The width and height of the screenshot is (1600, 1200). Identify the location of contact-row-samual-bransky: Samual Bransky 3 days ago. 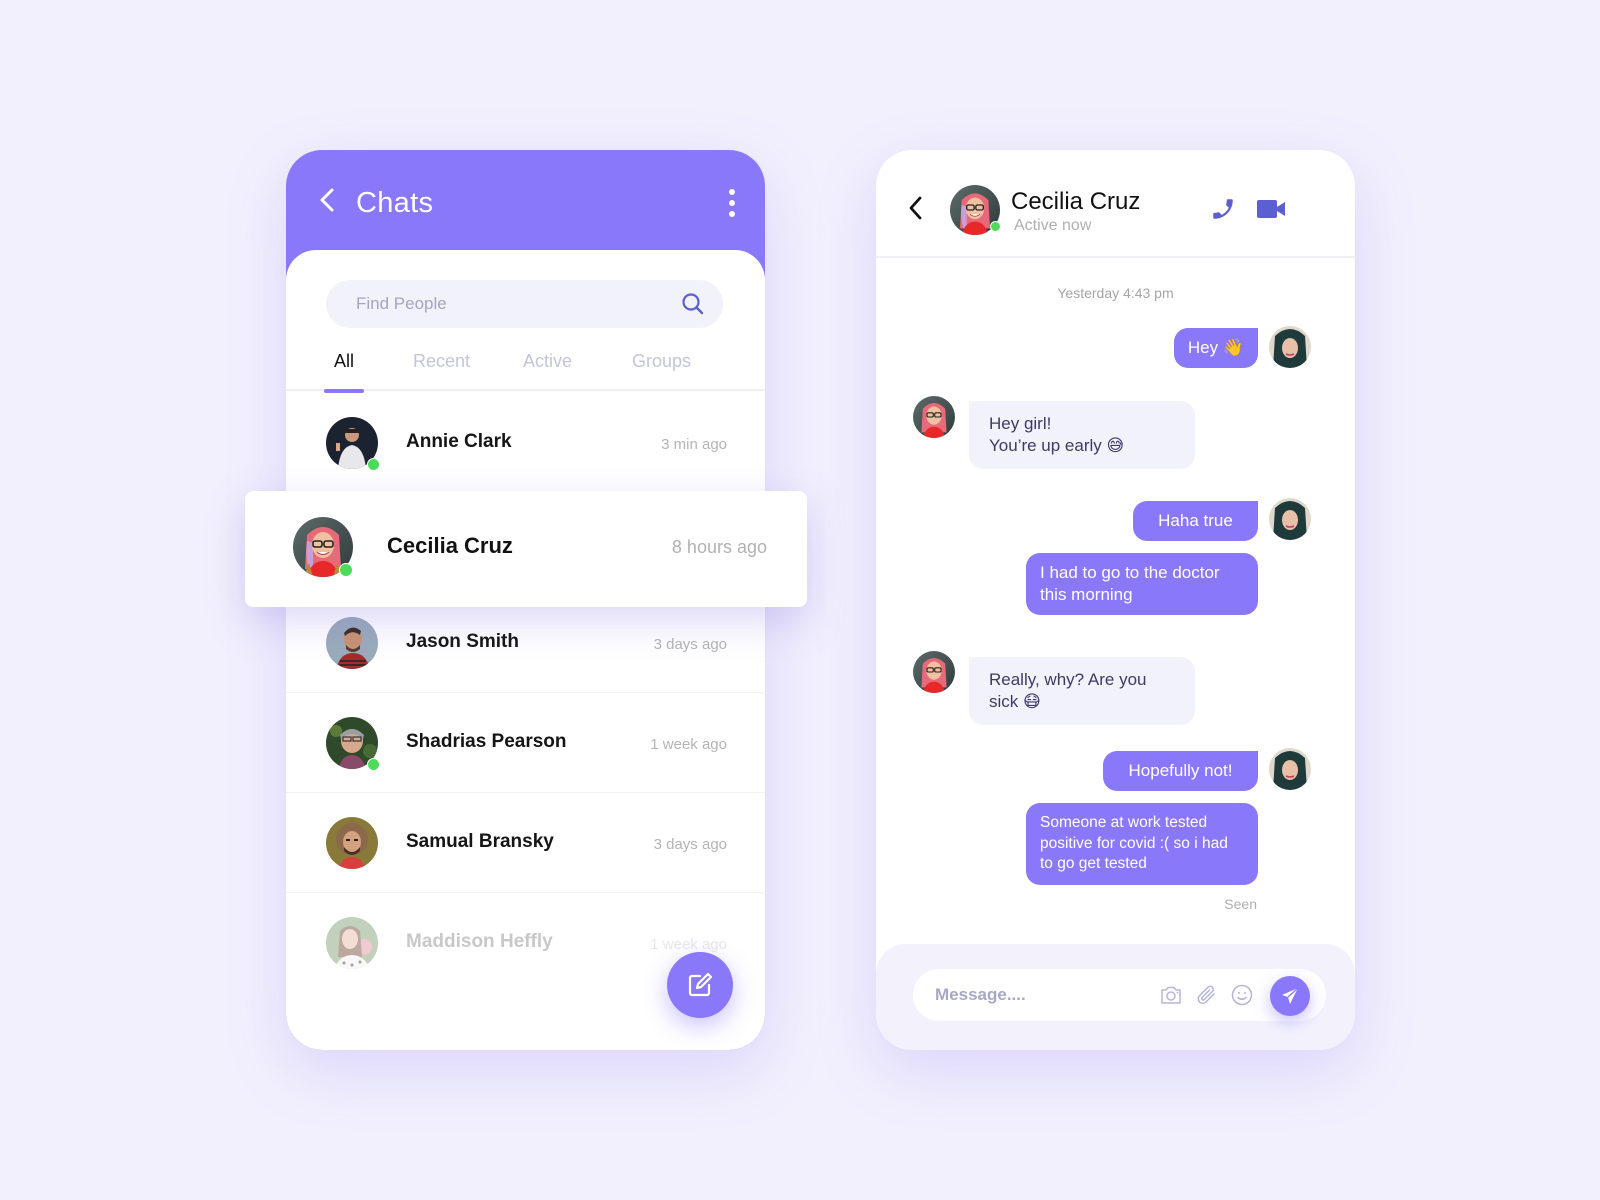
(525, 843).